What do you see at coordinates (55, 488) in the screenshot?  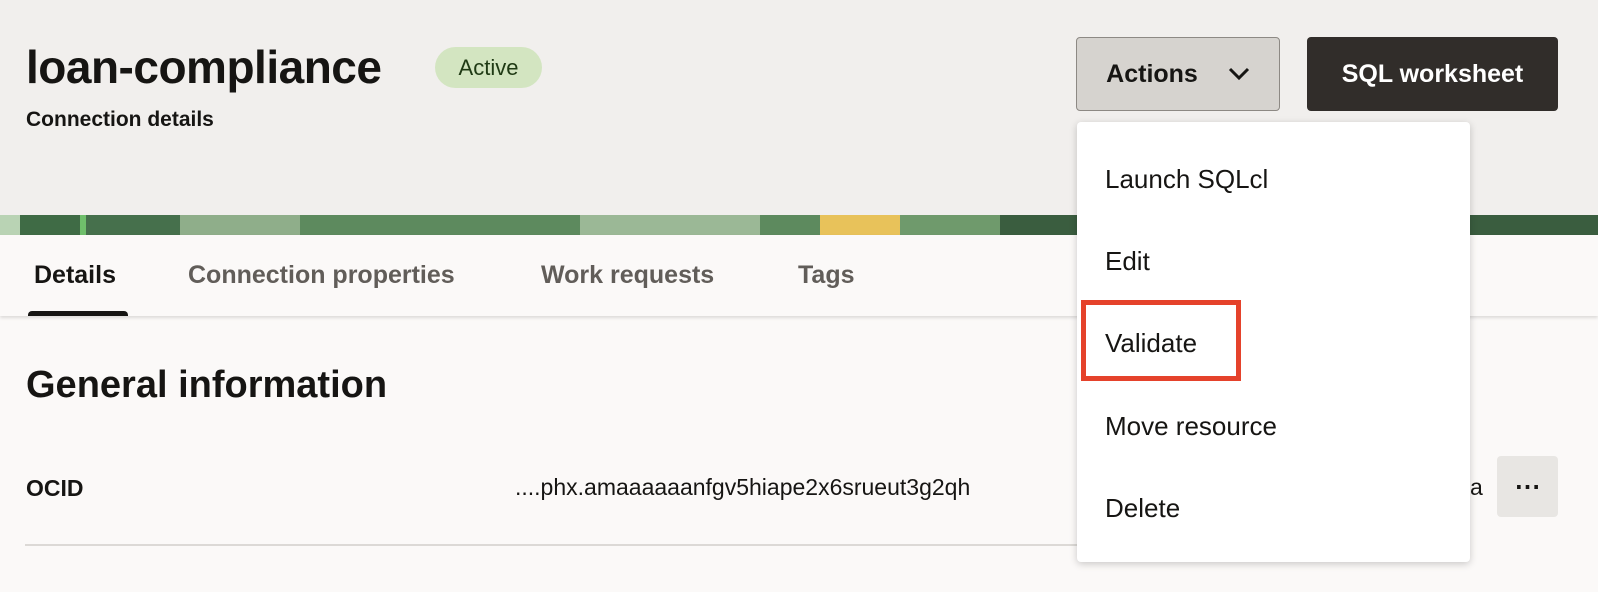 I see `ocid-label: OCID` at bounding box center [55, 488].